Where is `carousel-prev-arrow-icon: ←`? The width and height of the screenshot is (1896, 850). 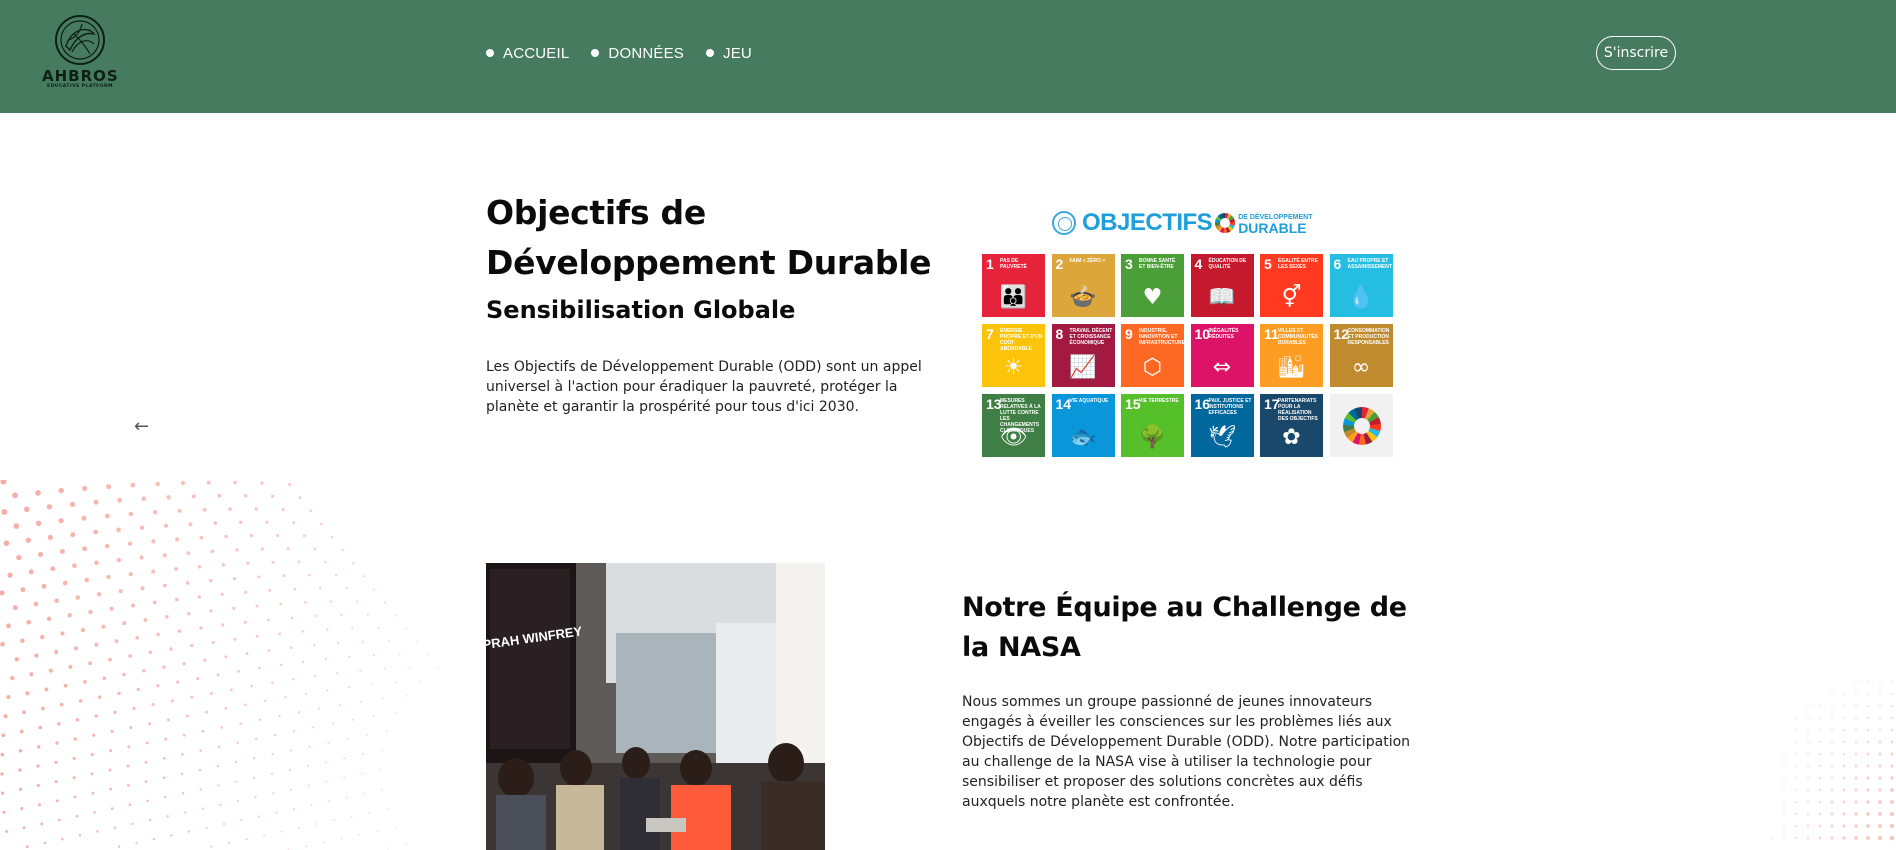
carousel-prev-arrow-icon: ← is located at coordinates (143, 427).